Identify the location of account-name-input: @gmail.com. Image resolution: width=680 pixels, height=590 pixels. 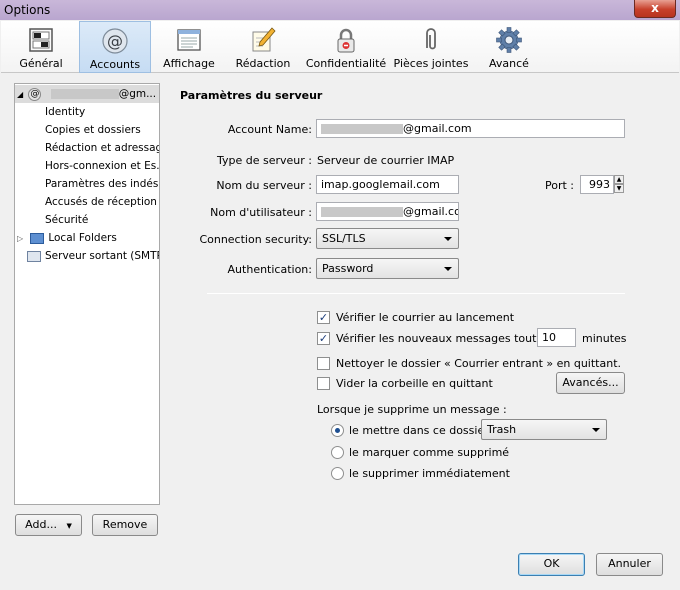
(470, 128).